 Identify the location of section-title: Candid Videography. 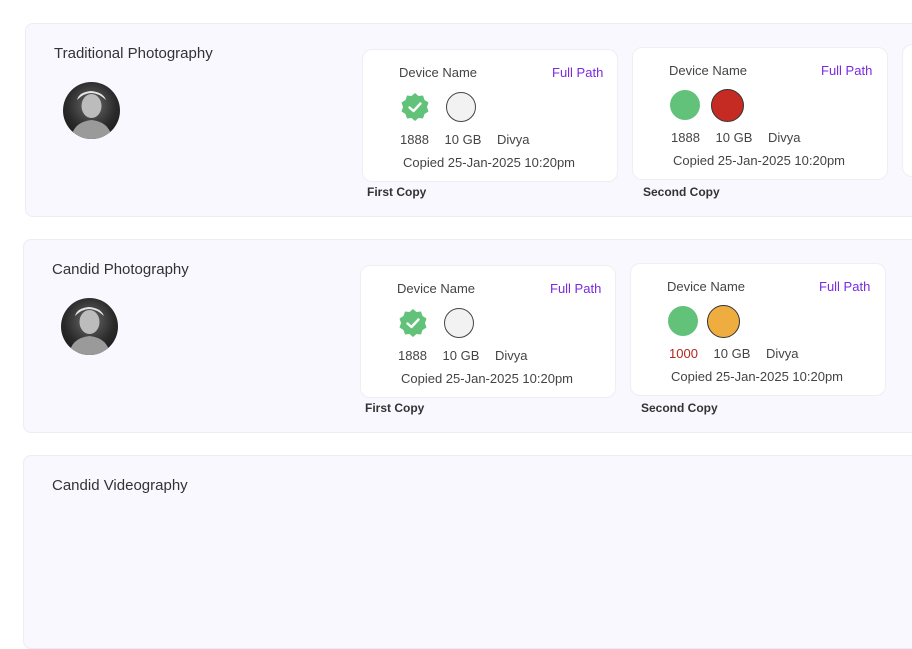
(120, 485).